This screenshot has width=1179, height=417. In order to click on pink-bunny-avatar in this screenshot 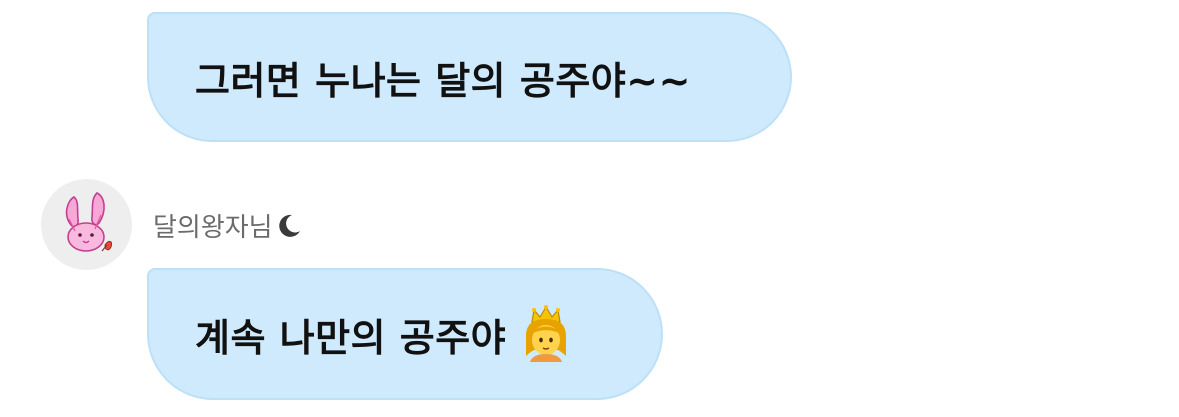, I will do `click(88, 222)`.